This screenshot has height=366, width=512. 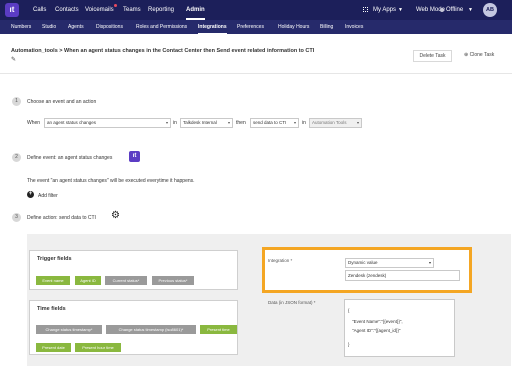 I want to click on source-select: Talkdesk Internal ▾, so click(x=206, y=123).